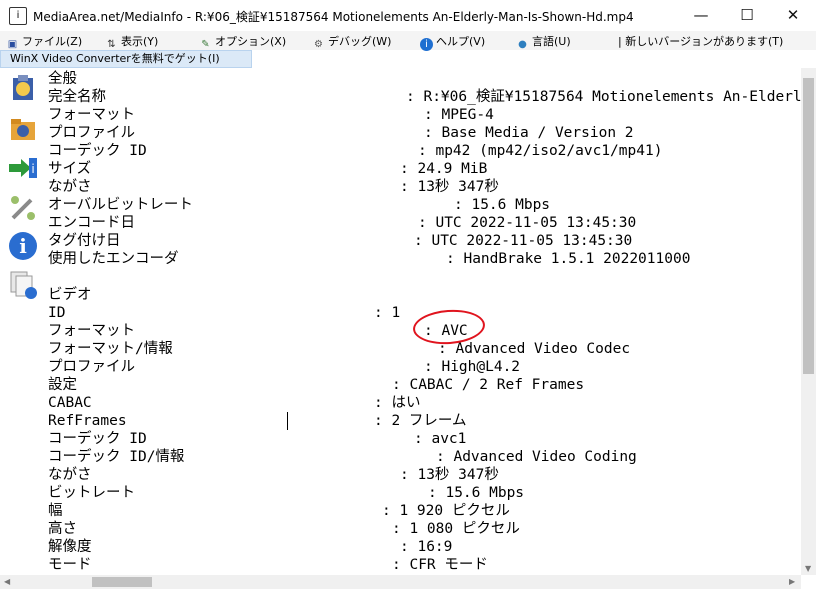 The image size is (816, 589). What do you see at coordinates (400, 582) in the screenshot?
I see `horizontal-scrollbar: ◀ ▶` at bounding box center [400, 582].